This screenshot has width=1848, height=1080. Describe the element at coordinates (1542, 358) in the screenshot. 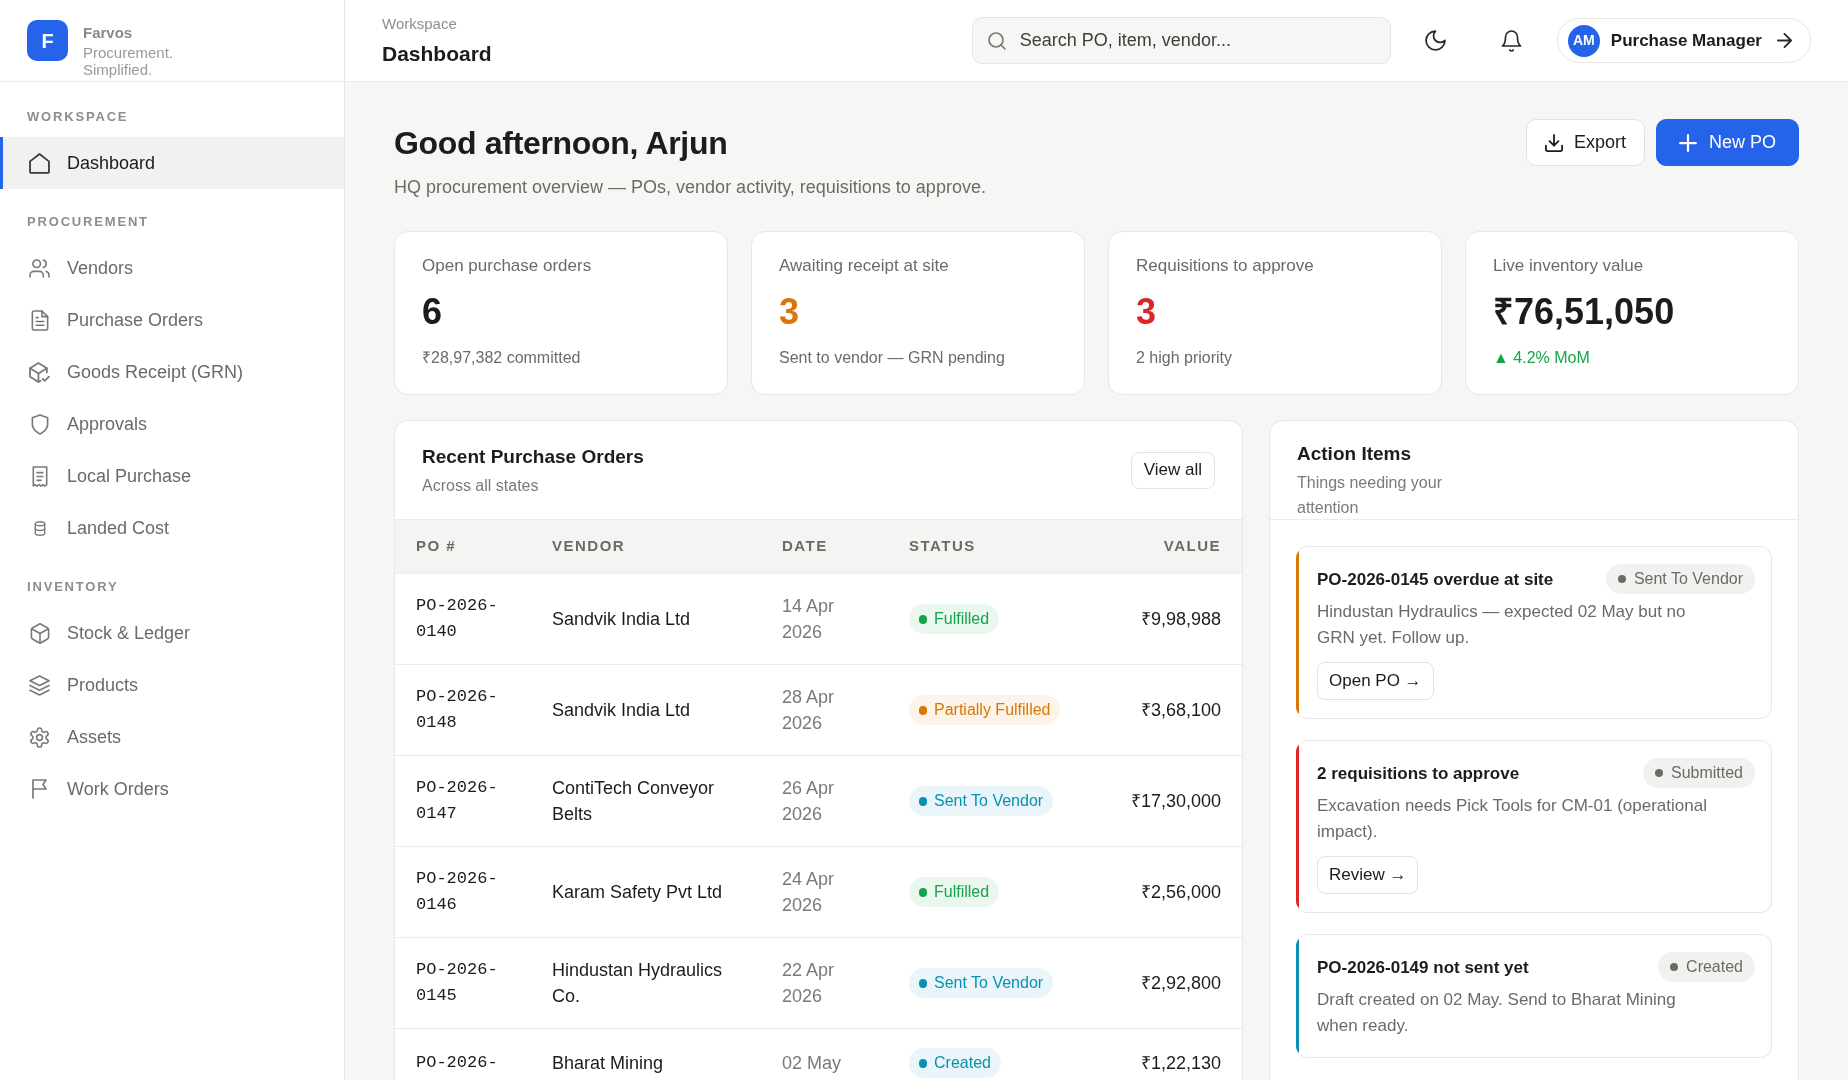

I see `stat-note: ▲ 4.2% MoM` at that location.